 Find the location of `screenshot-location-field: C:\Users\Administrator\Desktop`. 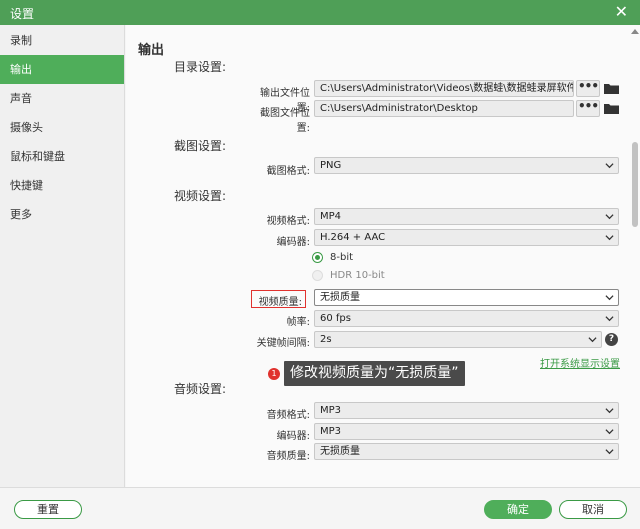

screenshot-location-field: C:\Users\Administrator\Desktop is located at coordinates (444, 108).